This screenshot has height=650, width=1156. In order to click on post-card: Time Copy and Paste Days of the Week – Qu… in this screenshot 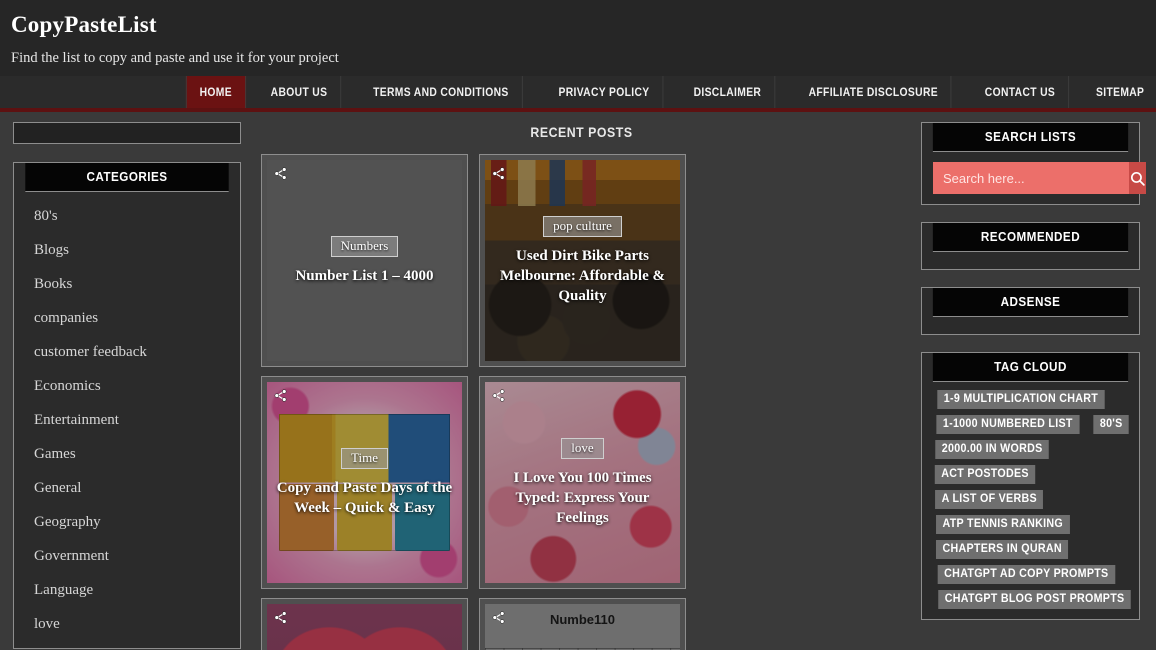, I will do `click(364, 482)`.